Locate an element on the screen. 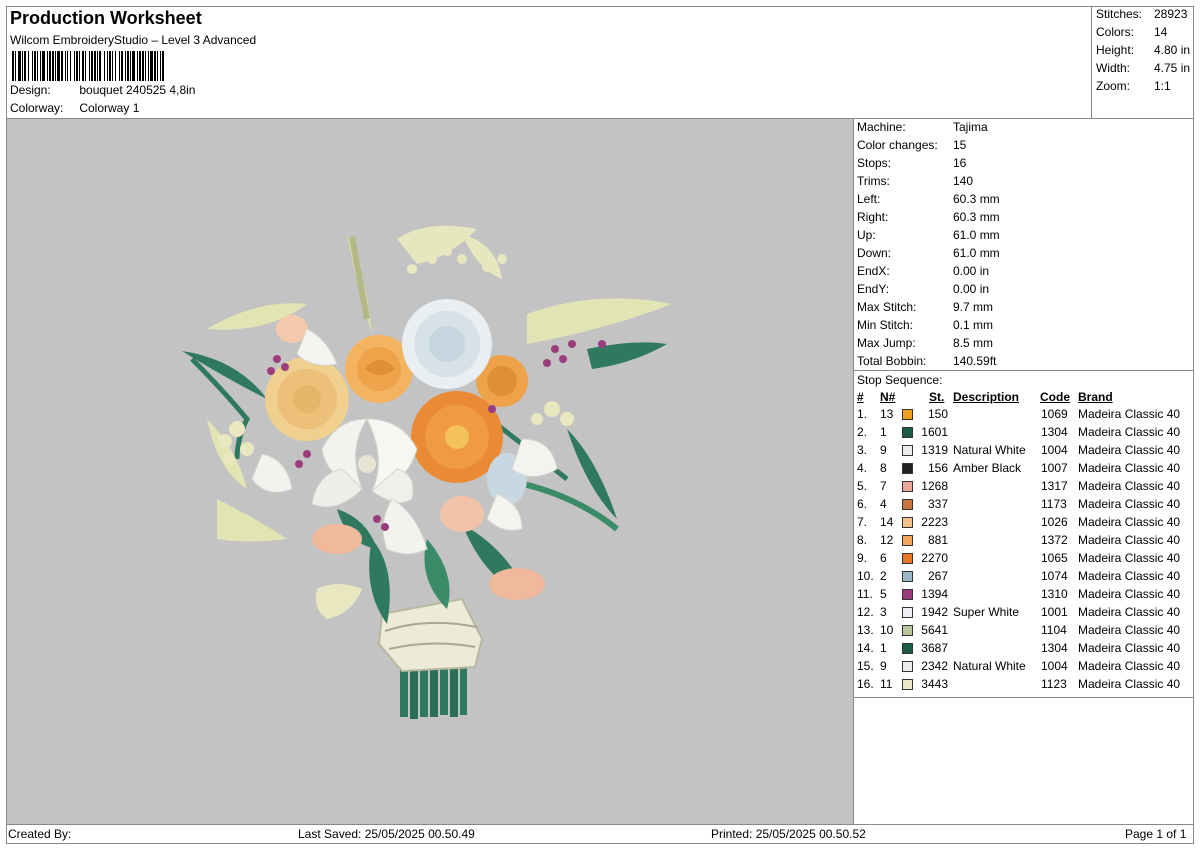 The height and width of the screenshot is (848, 1200). stitch-count: 1319 is located at coordinates (934, 450).